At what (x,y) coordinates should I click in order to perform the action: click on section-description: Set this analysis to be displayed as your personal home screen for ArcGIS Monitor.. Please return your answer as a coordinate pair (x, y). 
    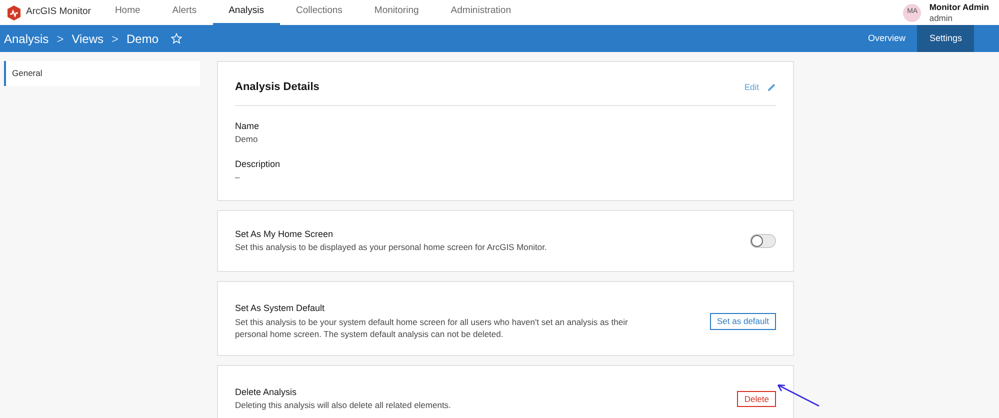
    Looking at the image, I should click on (391, 247).